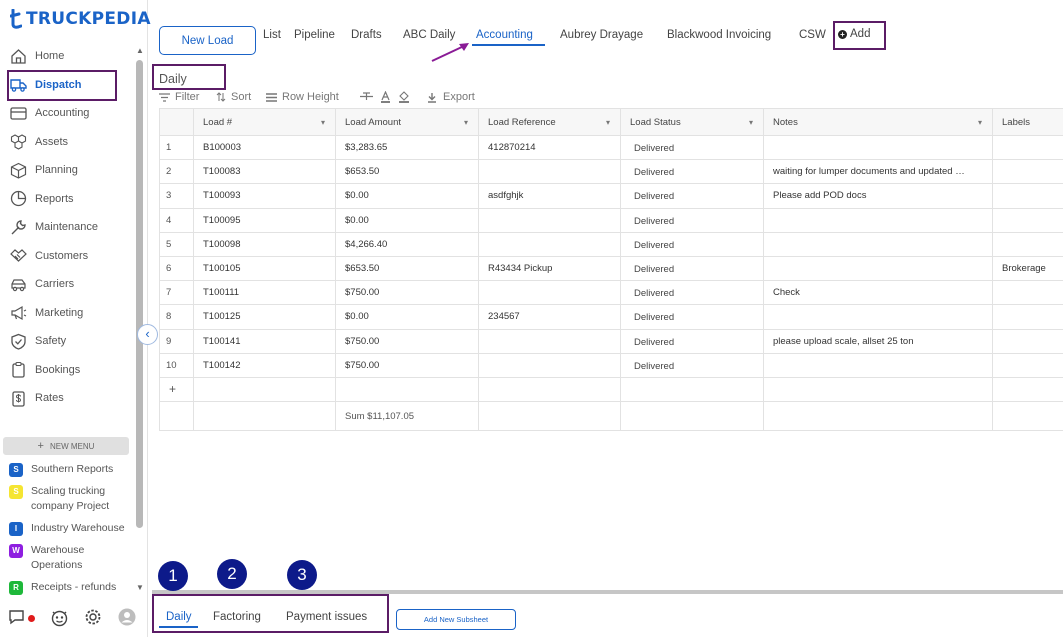 This screenshot has width=1063, height=637. I want to click on project-item: S Scaling trucking company Project, so click(71, 499).